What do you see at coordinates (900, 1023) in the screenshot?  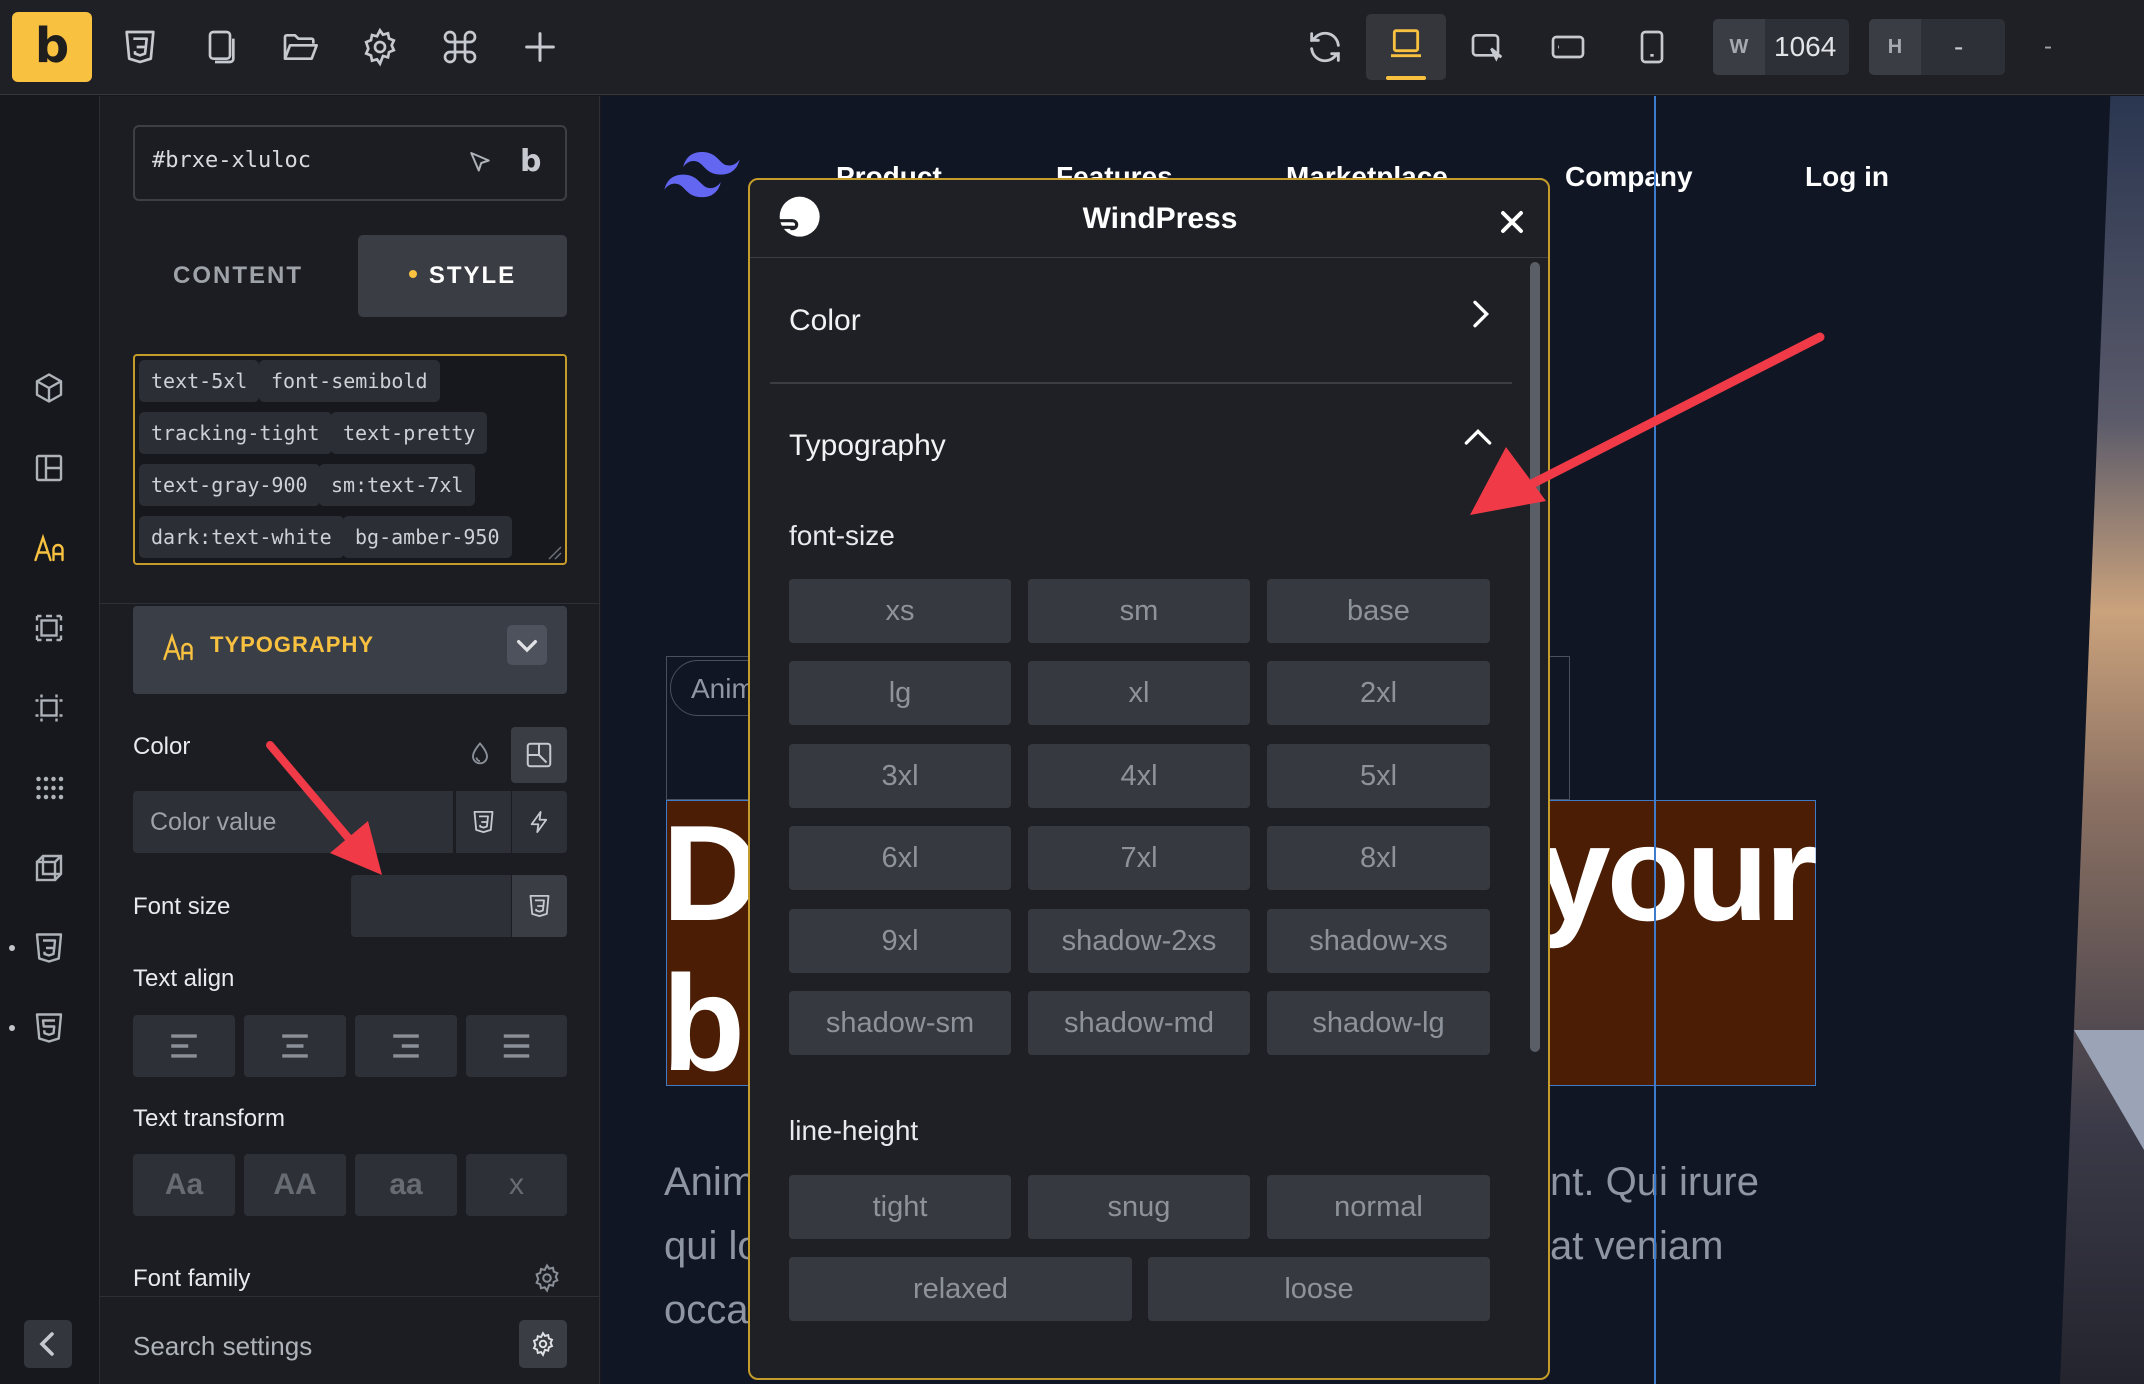 I see `font-size-option: shadow-sm` at bounding box center [900, 1023].